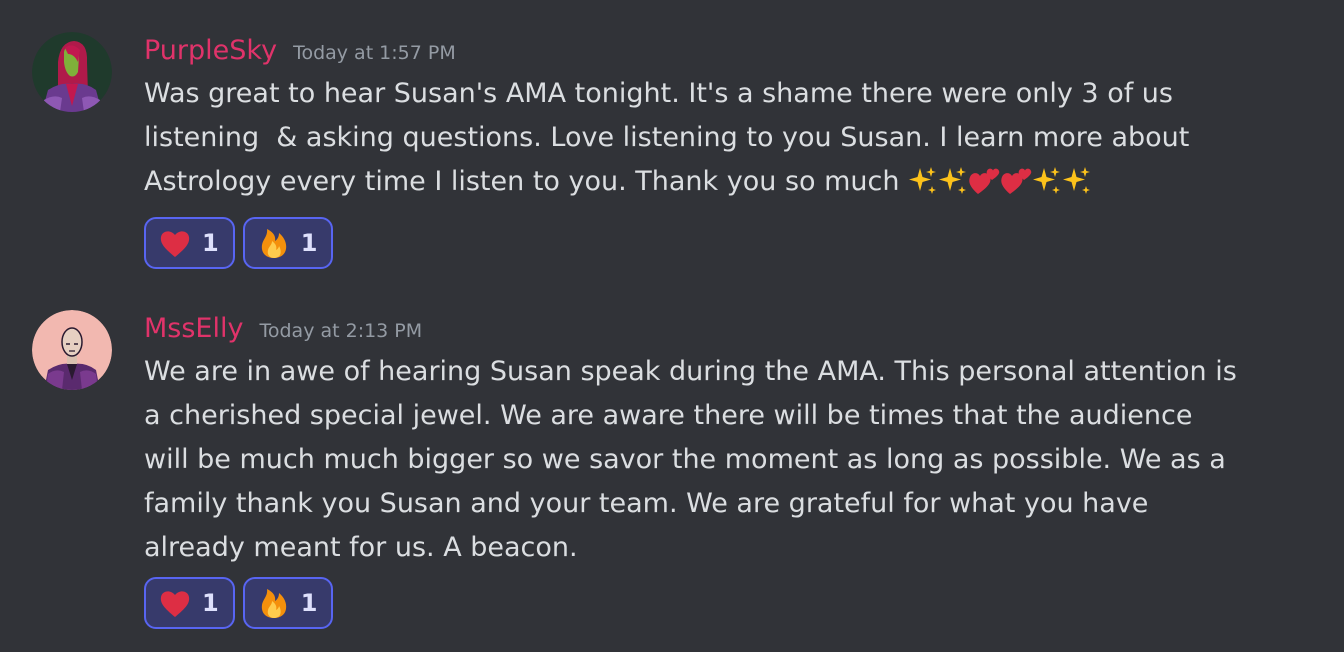 The width and height of the screenshot is (1344, 652). I want to click on username: MssElly, so click(193, 329).